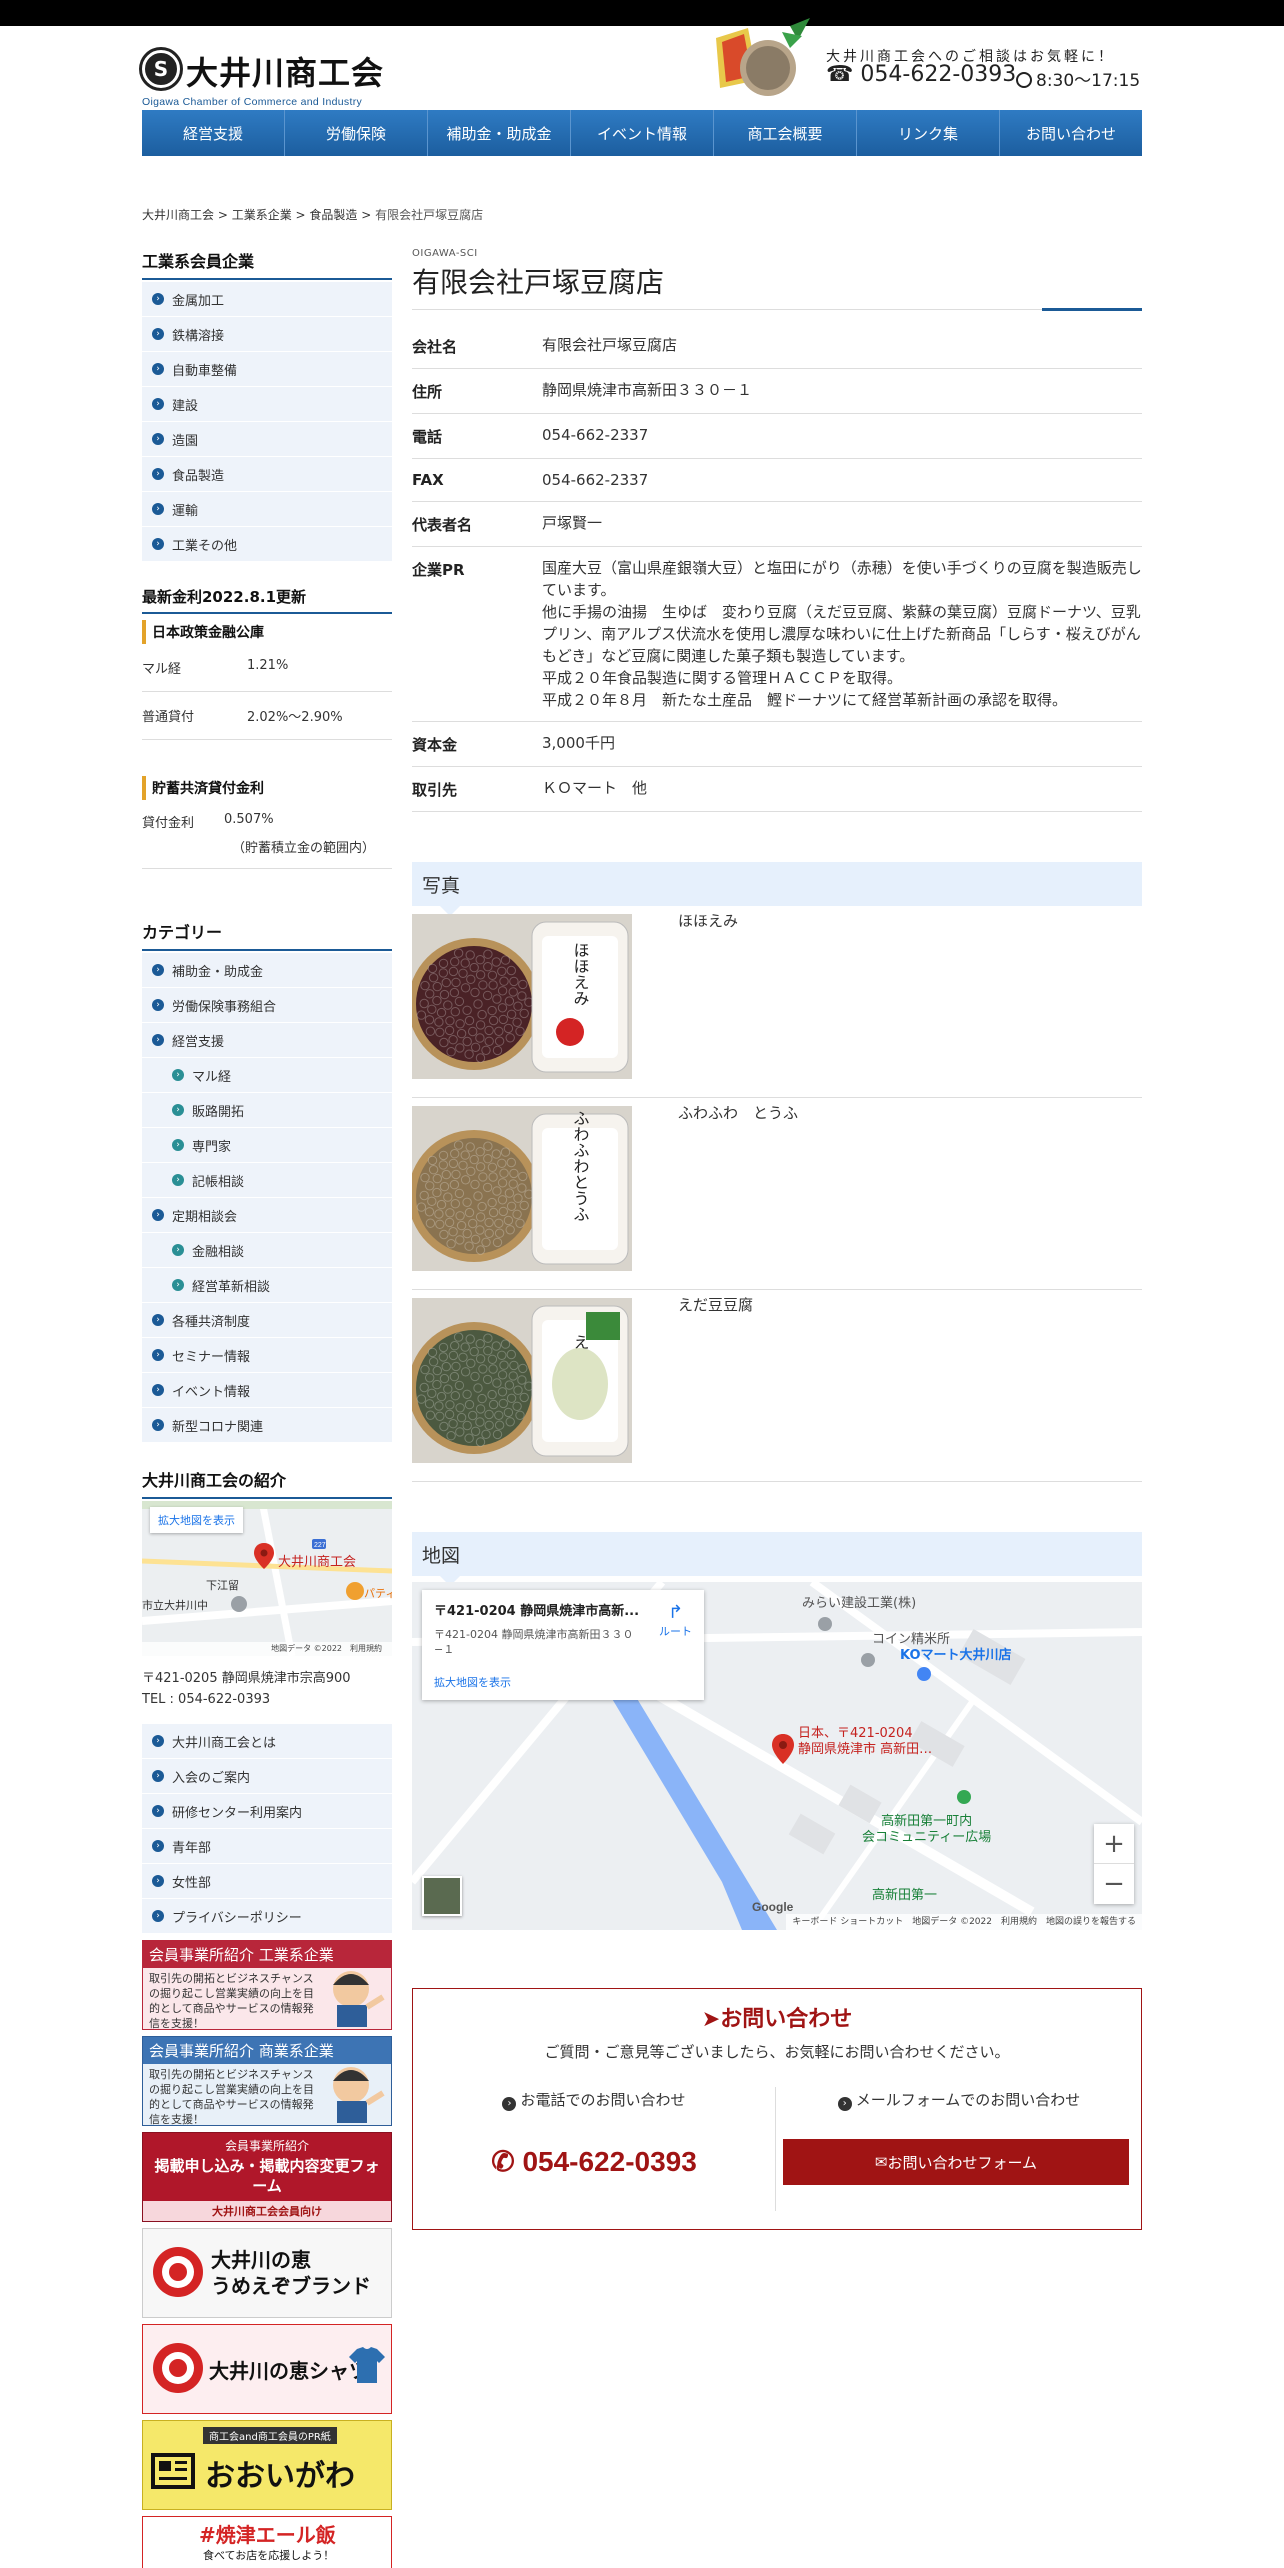  Describe the element at coordinates (267, 1040) in the screenshot. I see `sidebar-link: › 経営支援` at that location.